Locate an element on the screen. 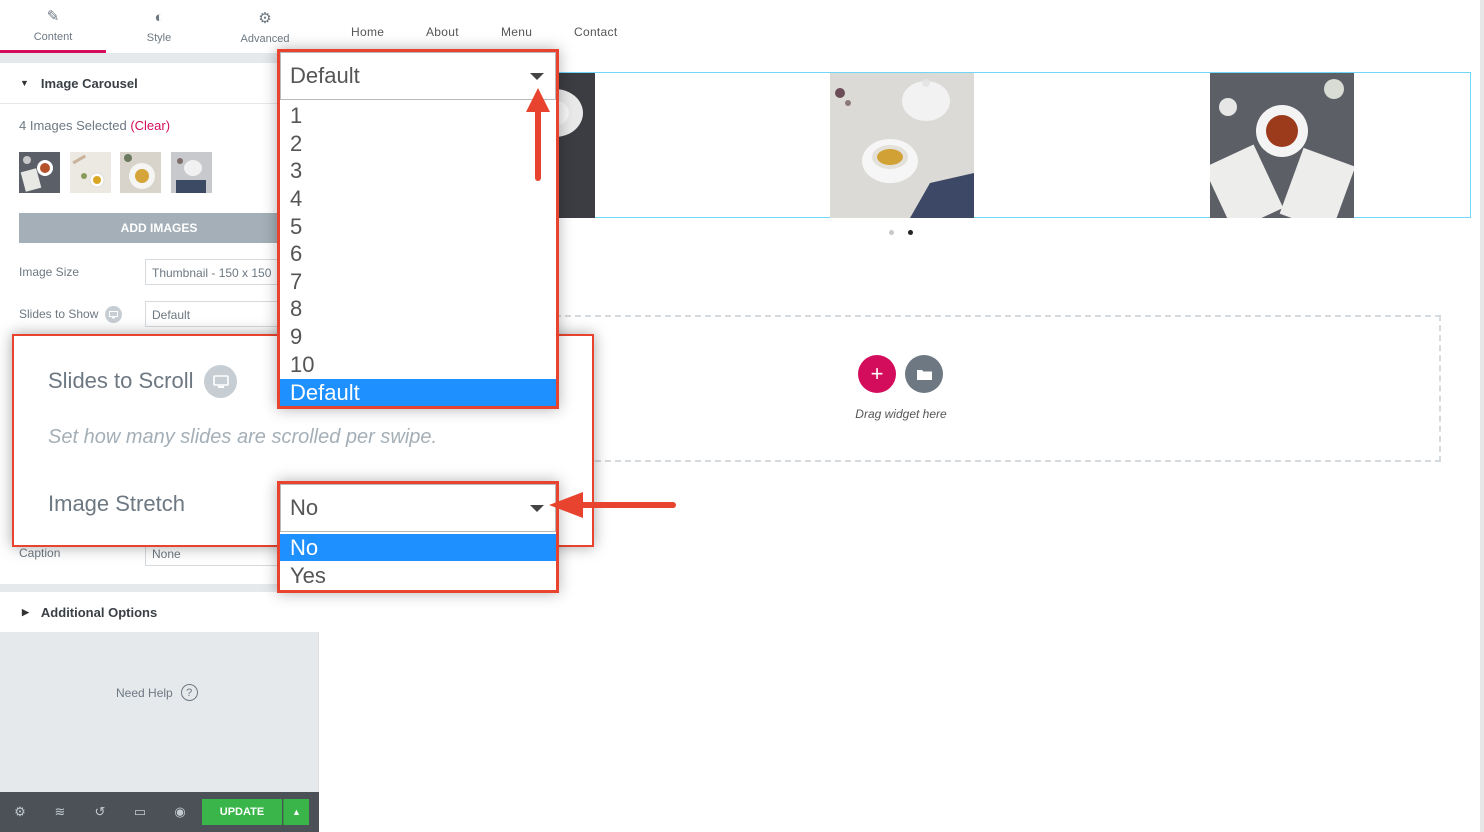  image-stretch-label: Image Stretch is located at coordinates (116, 503).